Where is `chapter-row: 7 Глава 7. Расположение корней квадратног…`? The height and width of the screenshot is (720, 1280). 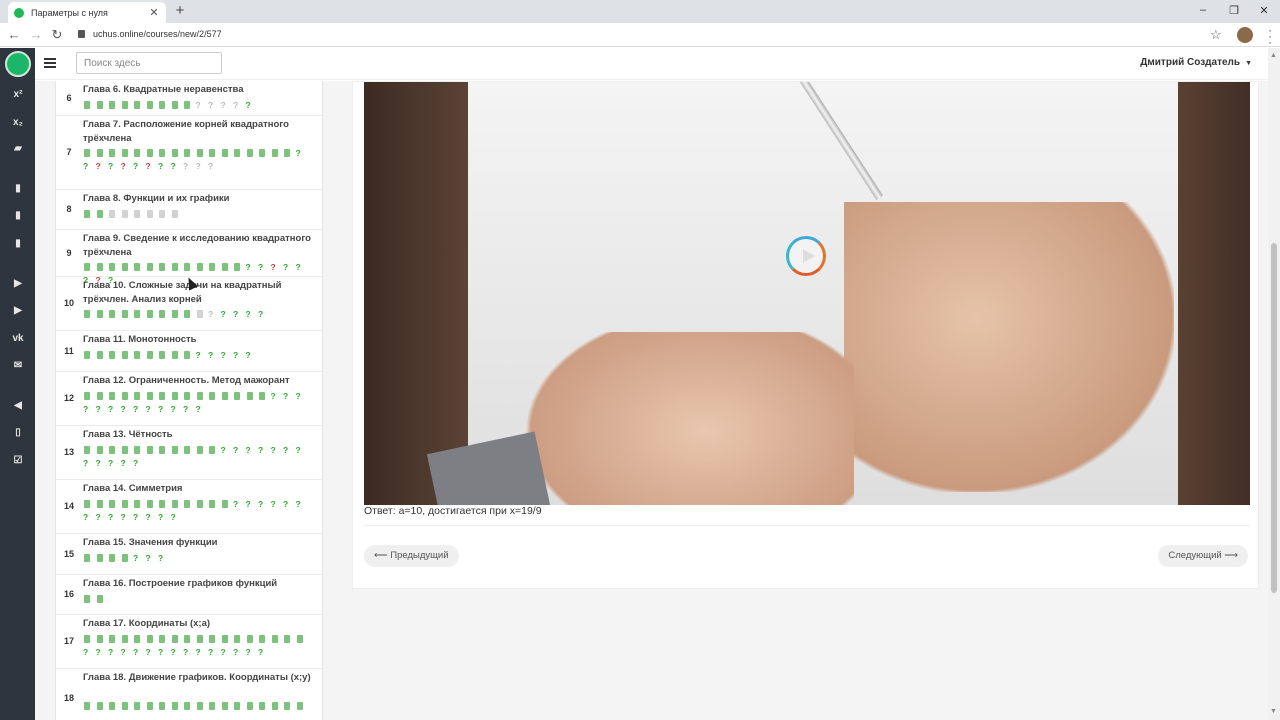 chapter-row: 7 Глава 7. Расположение корней квадратног… is located at coordinates (189, 153).